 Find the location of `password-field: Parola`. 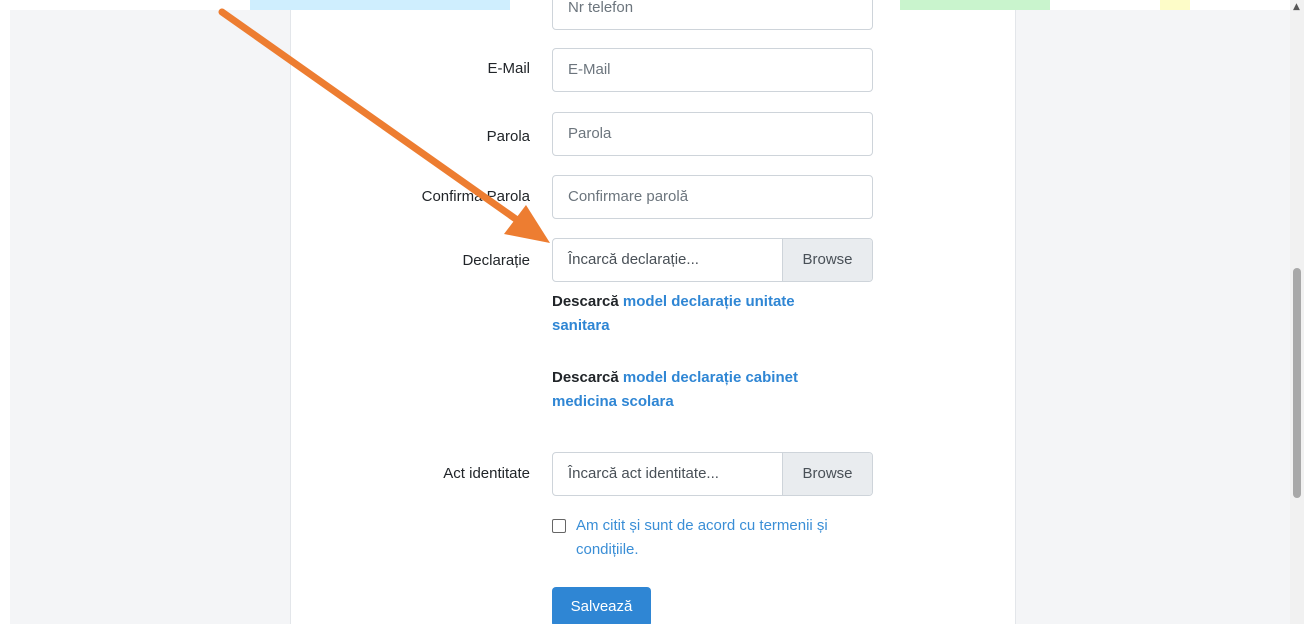

password-field: Parola is located at coordinates (712, 134).